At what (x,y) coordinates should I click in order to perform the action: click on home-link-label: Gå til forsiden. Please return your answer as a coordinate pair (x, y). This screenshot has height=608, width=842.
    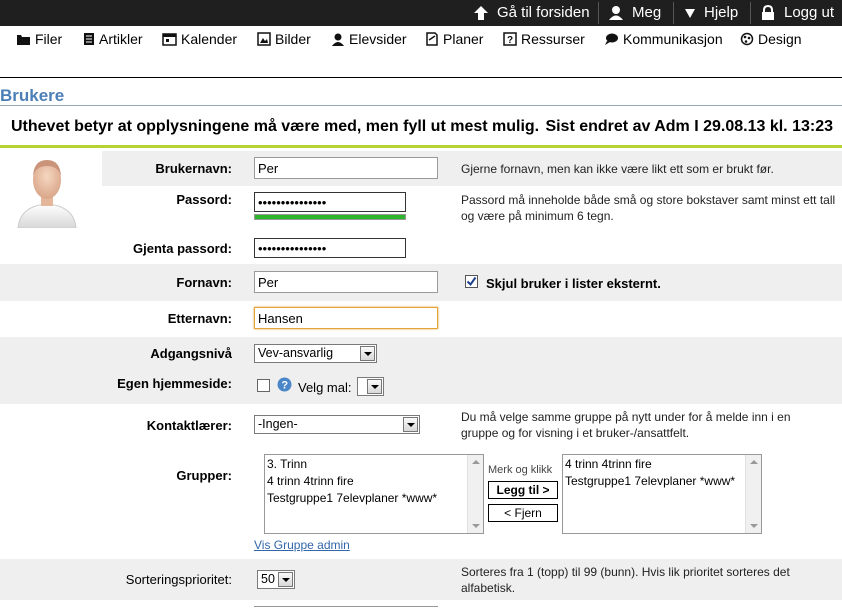
    Looking at the image, I should click on (543, 12).